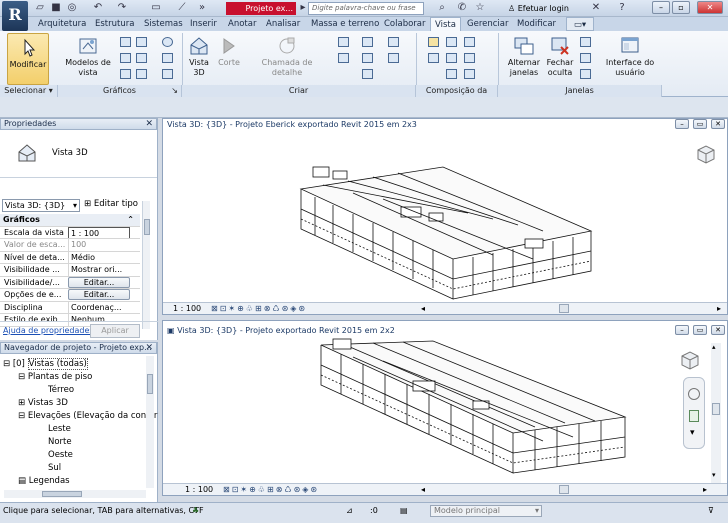 Image resolution: width=728 pixels, height=523 pixels. I want to click on property-row: Nível de deta... Médio, so click(70, 257).